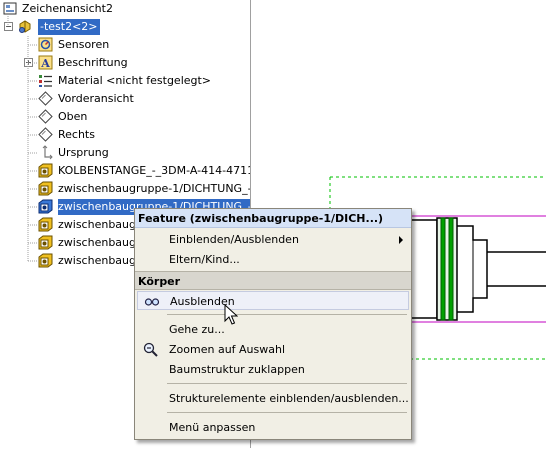 Image resolution: width=546 pixels, height=451 pixels. Describe the element at coordinates (45, 44) in the screenshot. I see `sensor-icon` at that location.